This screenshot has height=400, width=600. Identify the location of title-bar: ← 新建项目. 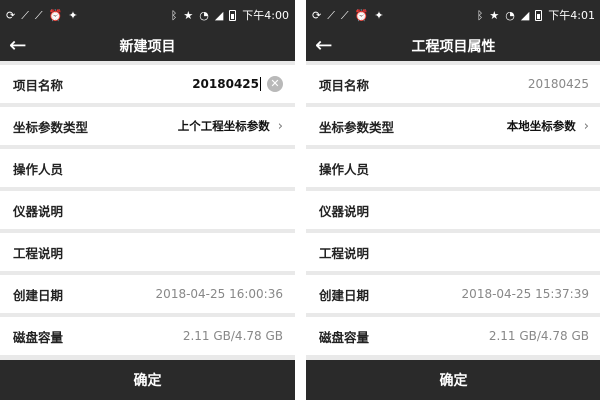
(147, 45).